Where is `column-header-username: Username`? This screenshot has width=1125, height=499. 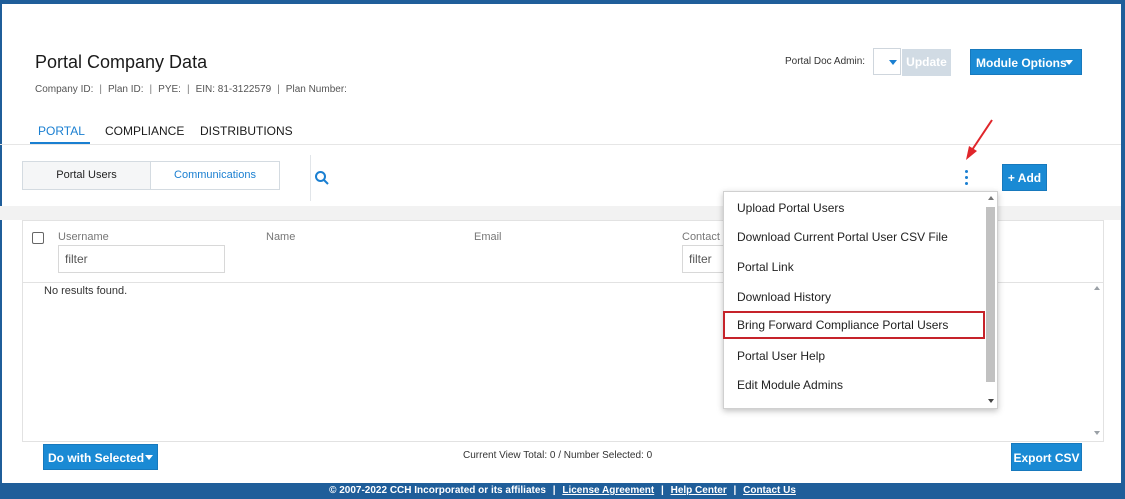
column-header-username: Username is located at coordinates (83, 237).